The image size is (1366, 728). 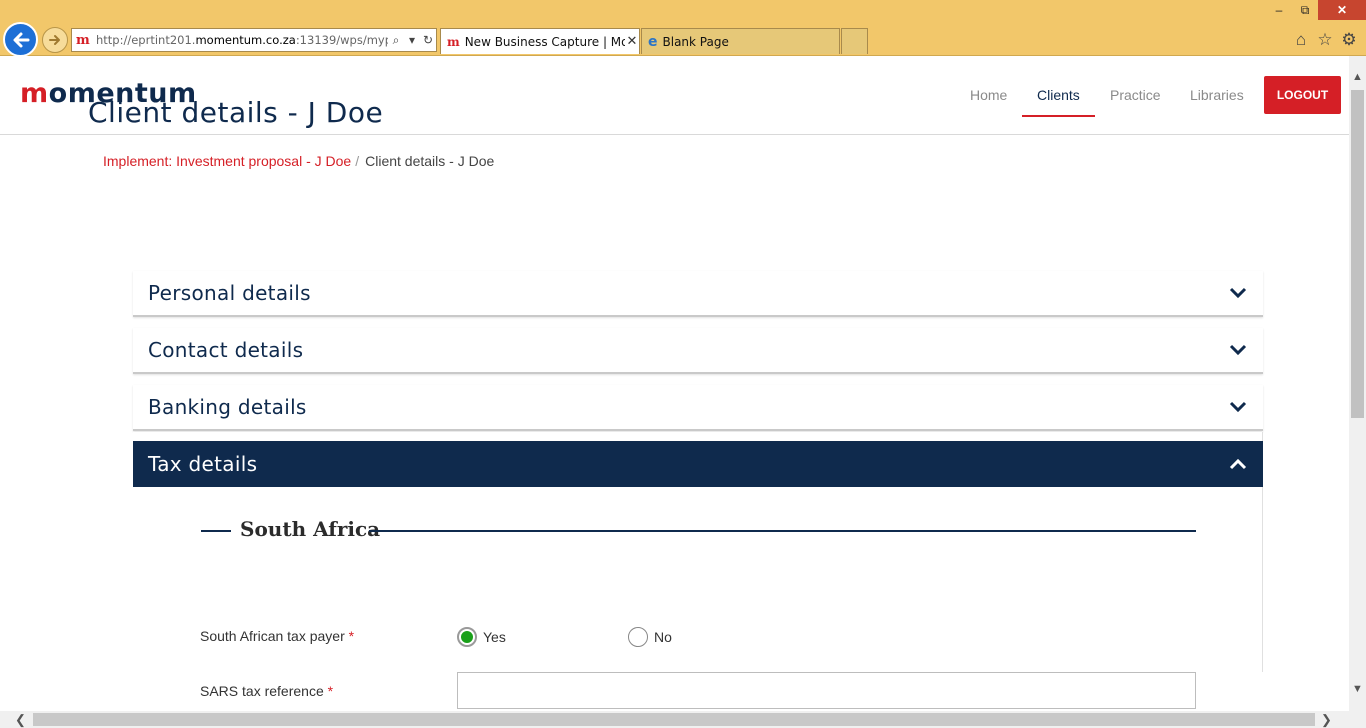 What do you see at coordinates (467, 637) in the screenshot?
I see `radio-selected-icon` at bounding box center [467, 637].